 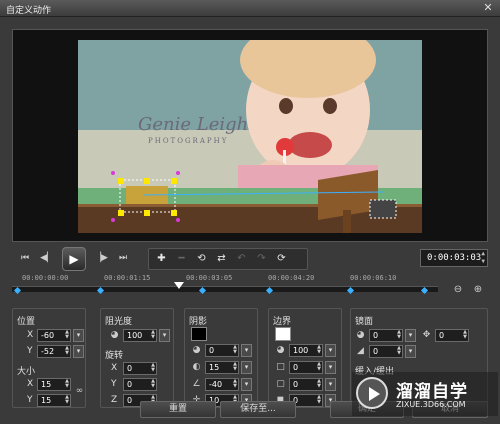 I want to click on position-x-input: -60 ▲ ▼, so click(x=54, y=335).